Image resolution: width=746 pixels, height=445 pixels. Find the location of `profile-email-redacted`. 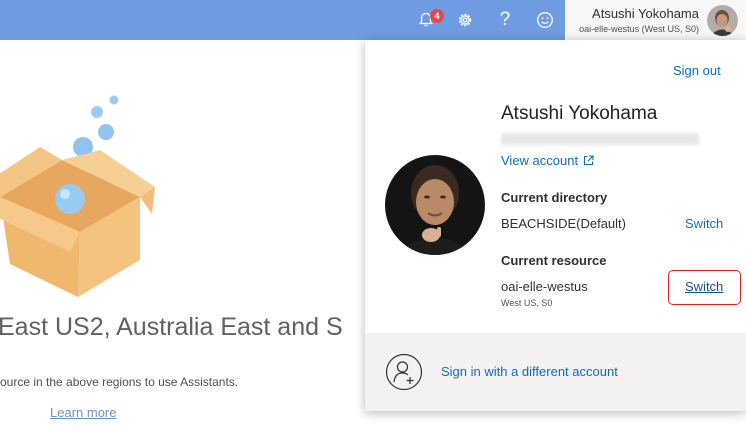

profile-email-redacted is located at coordinates (600, 139).